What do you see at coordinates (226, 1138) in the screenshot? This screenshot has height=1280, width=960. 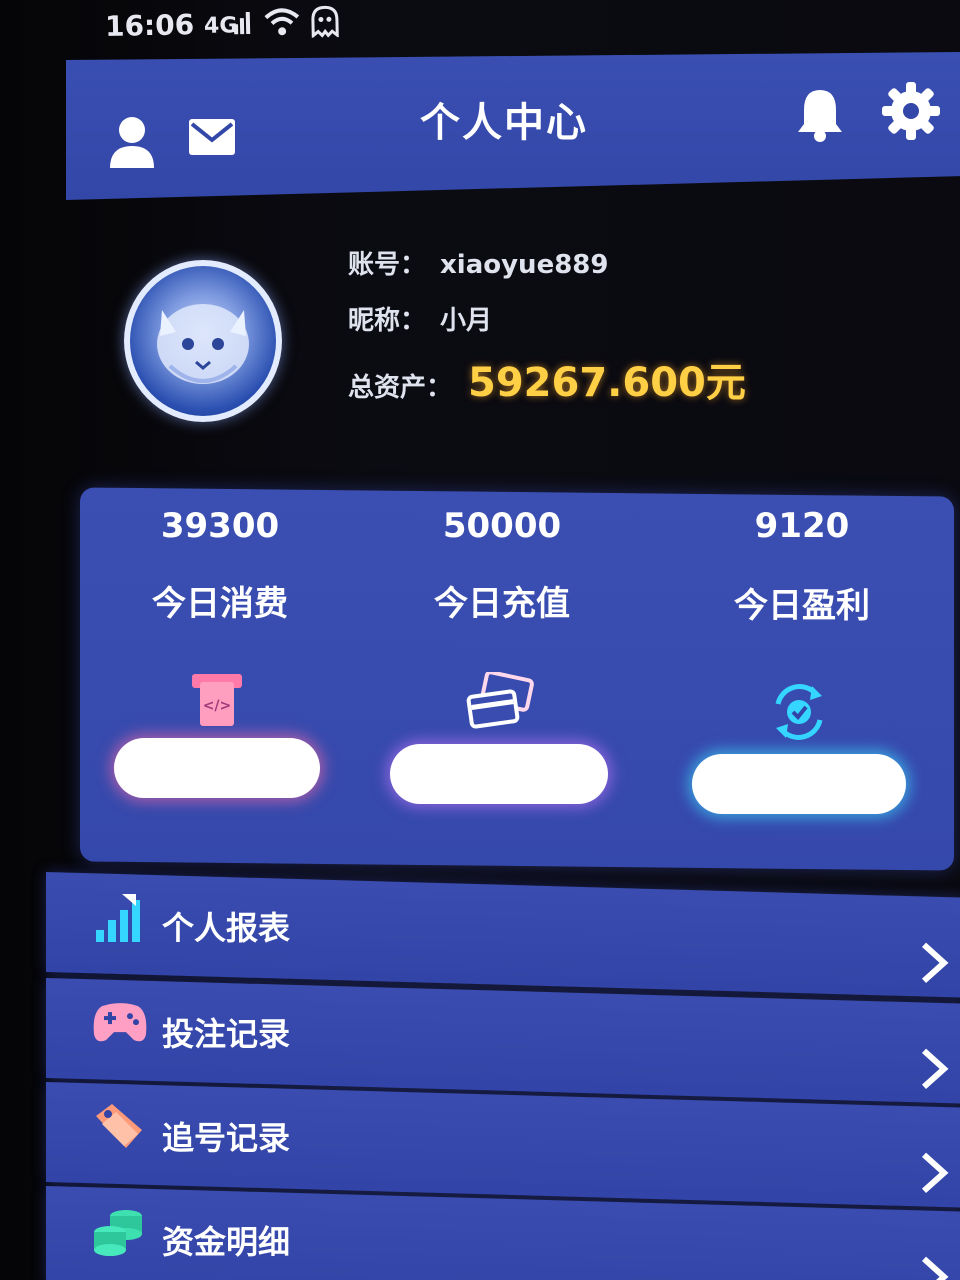 I see `menu-label-chase-records: 追号记录` at bounding box center [226, 1138].